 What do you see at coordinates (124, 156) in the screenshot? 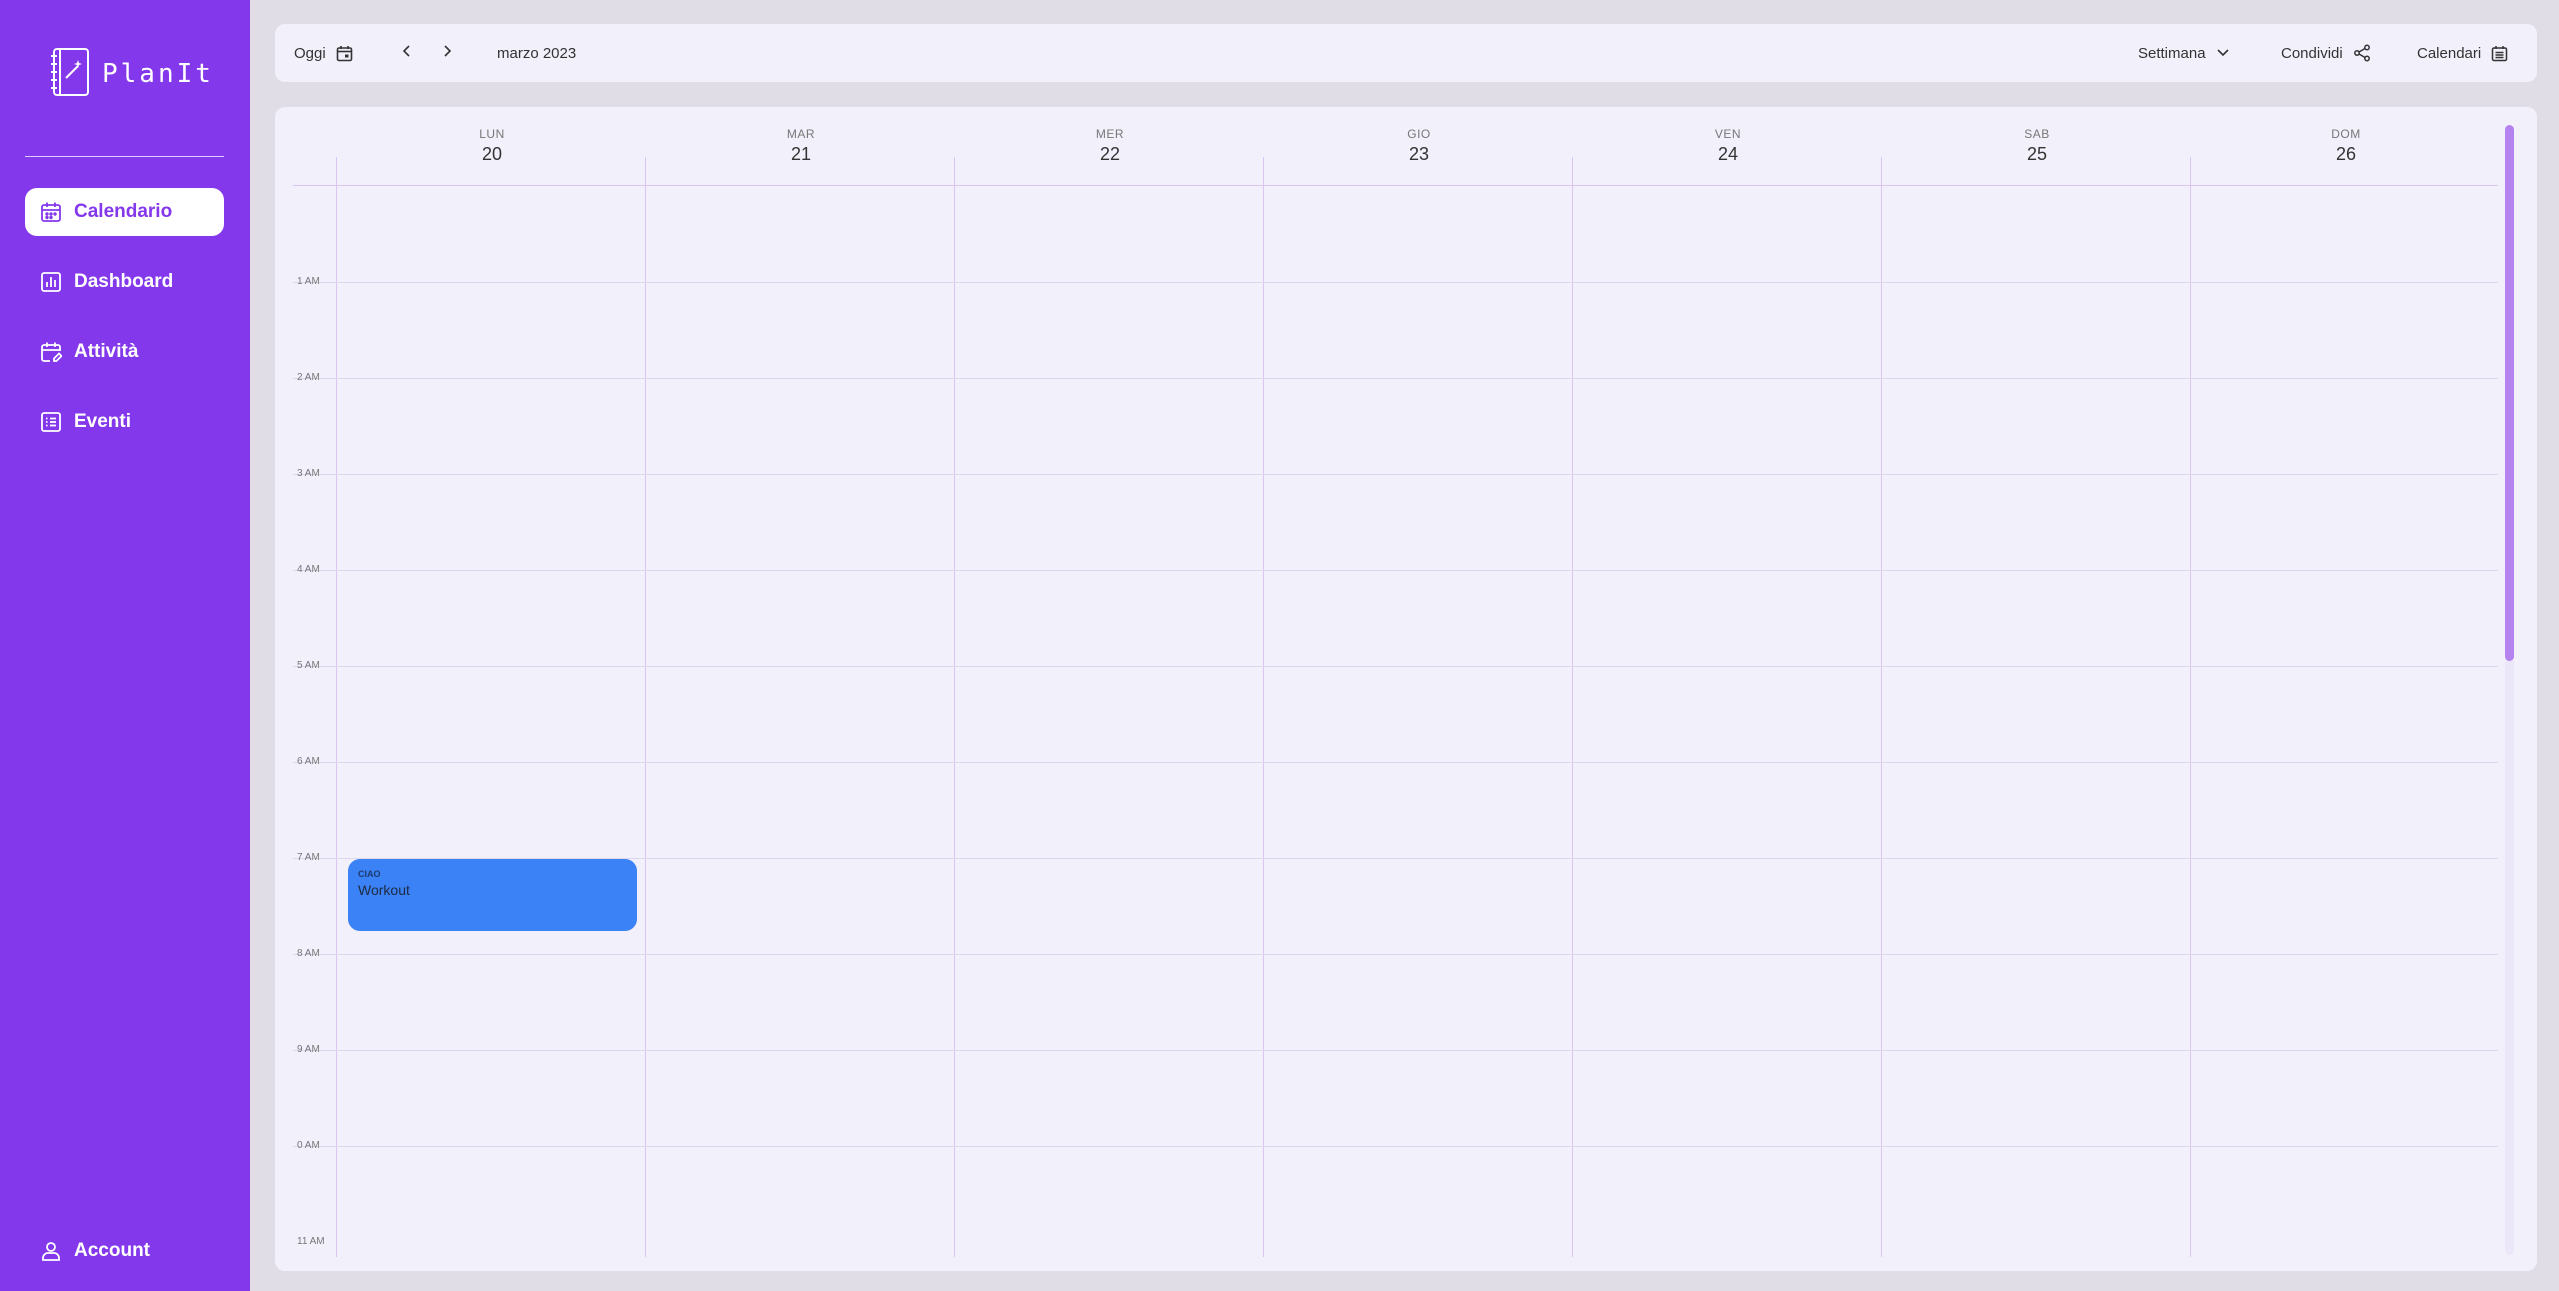
I see `sidebar-divider` at bounding box center [124, 156].